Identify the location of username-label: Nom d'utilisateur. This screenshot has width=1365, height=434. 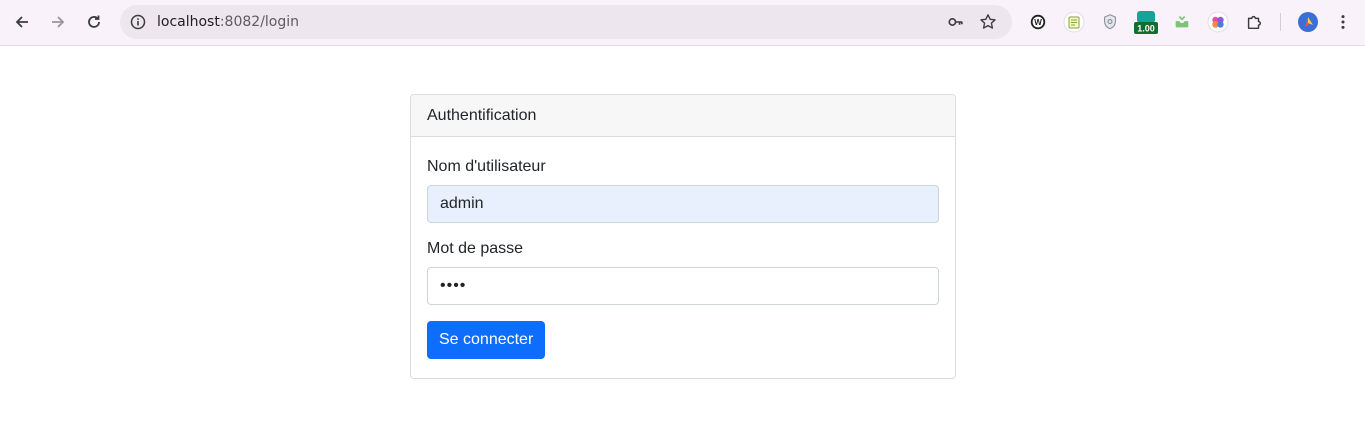
(486, 166).